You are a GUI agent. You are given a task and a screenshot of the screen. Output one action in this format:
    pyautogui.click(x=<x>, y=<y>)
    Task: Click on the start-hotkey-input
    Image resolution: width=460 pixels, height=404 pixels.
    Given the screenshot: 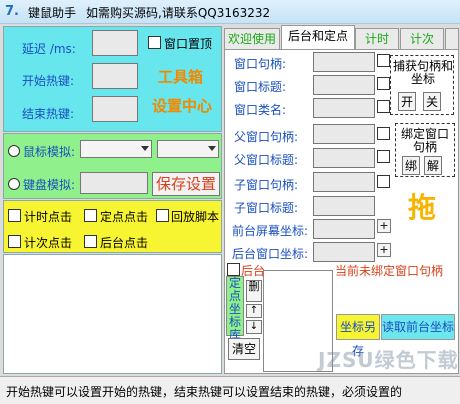 What is the action you would take?
    pyautogui.click(x=115, y=76)
    